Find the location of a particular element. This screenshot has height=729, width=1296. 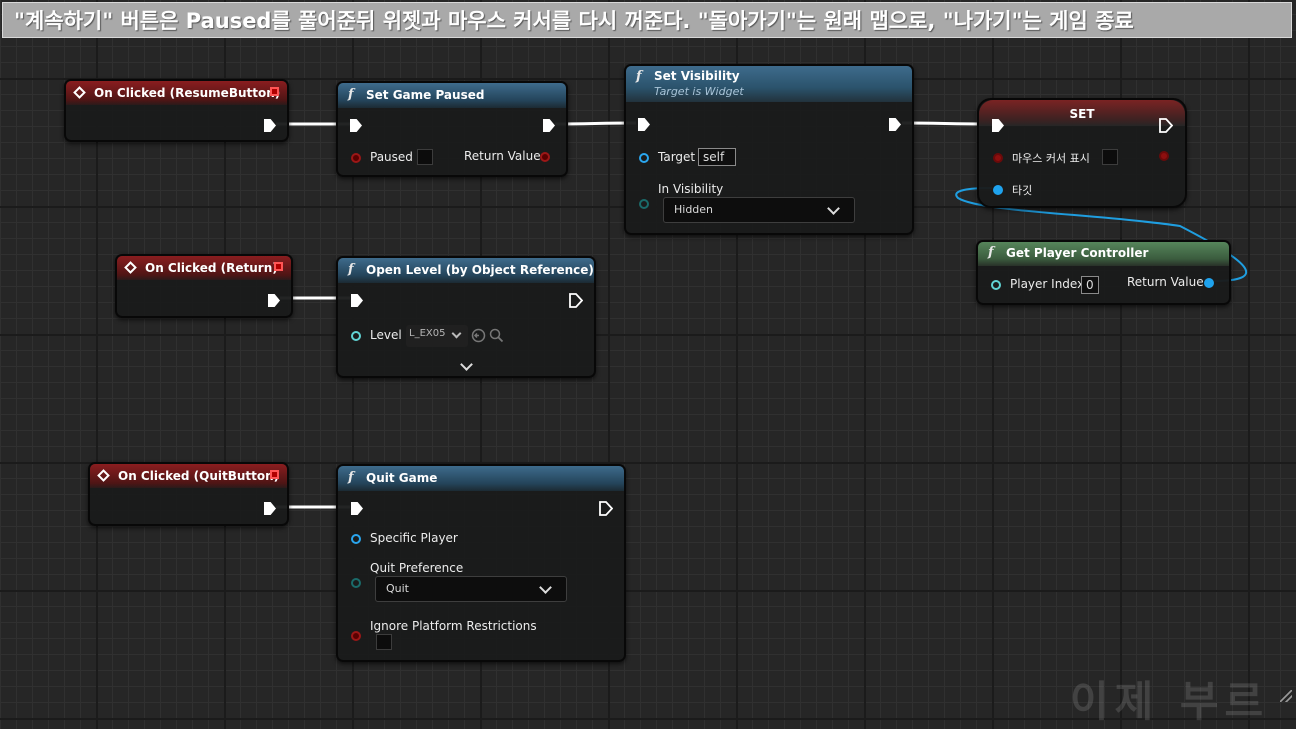

specific-player-label: Specific Player is located at coordinates (414, 538).